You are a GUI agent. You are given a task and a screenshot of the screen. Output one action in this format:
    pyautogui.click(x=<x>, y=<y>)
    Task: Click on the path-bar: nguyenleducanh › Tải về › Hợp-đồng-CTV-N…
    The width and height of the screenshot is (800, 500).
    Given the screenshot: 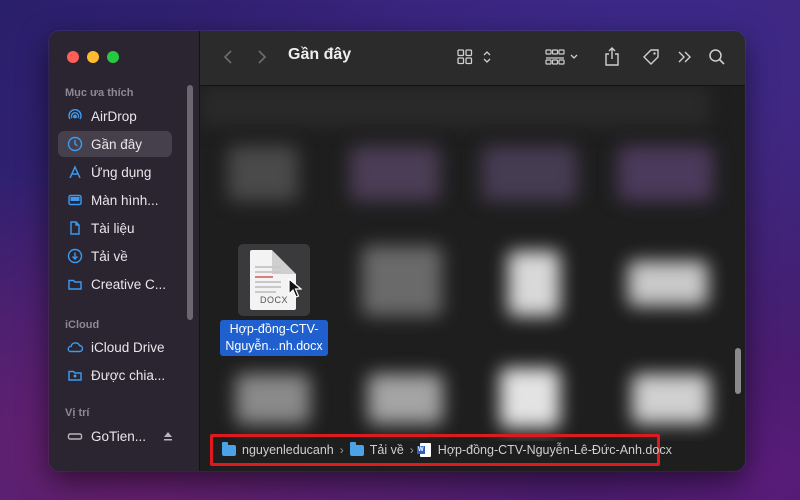 What is the action you would take?
    pyautogui.click(x=478, y=450)
    